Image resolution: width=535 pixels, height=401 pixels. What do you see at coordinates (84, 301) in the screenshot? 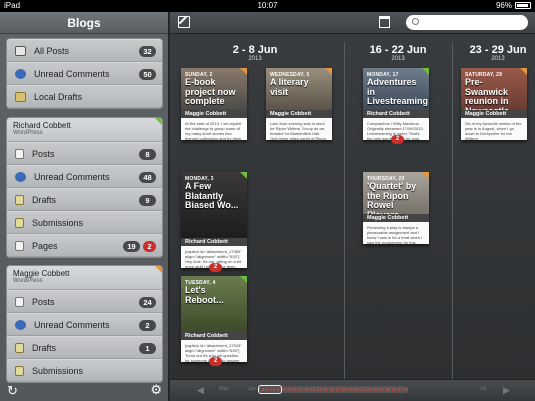
I see `sidebar-item-posts: Posts 24` at bounding box center [84, 301].